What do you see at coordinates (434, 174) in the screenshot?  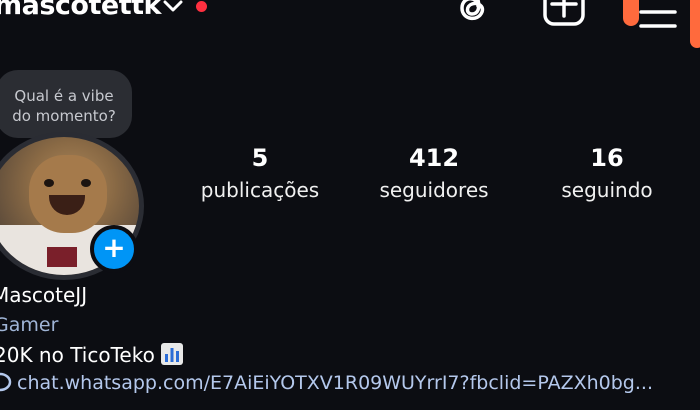 I see `stat-followers: 412 seguidores` at bounding box center [434, 174].